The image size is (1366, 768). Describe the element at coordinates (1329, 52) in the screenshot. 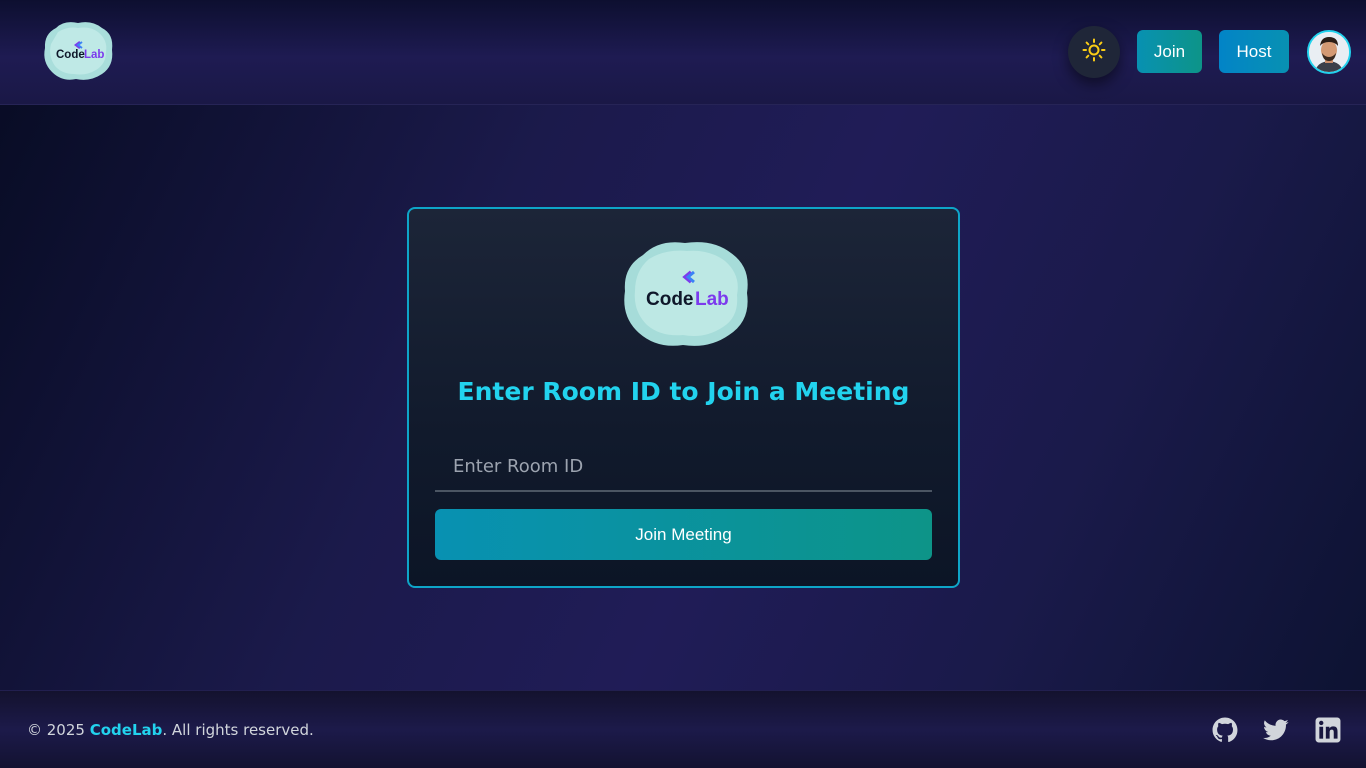

I see `user-avatar` at that location.